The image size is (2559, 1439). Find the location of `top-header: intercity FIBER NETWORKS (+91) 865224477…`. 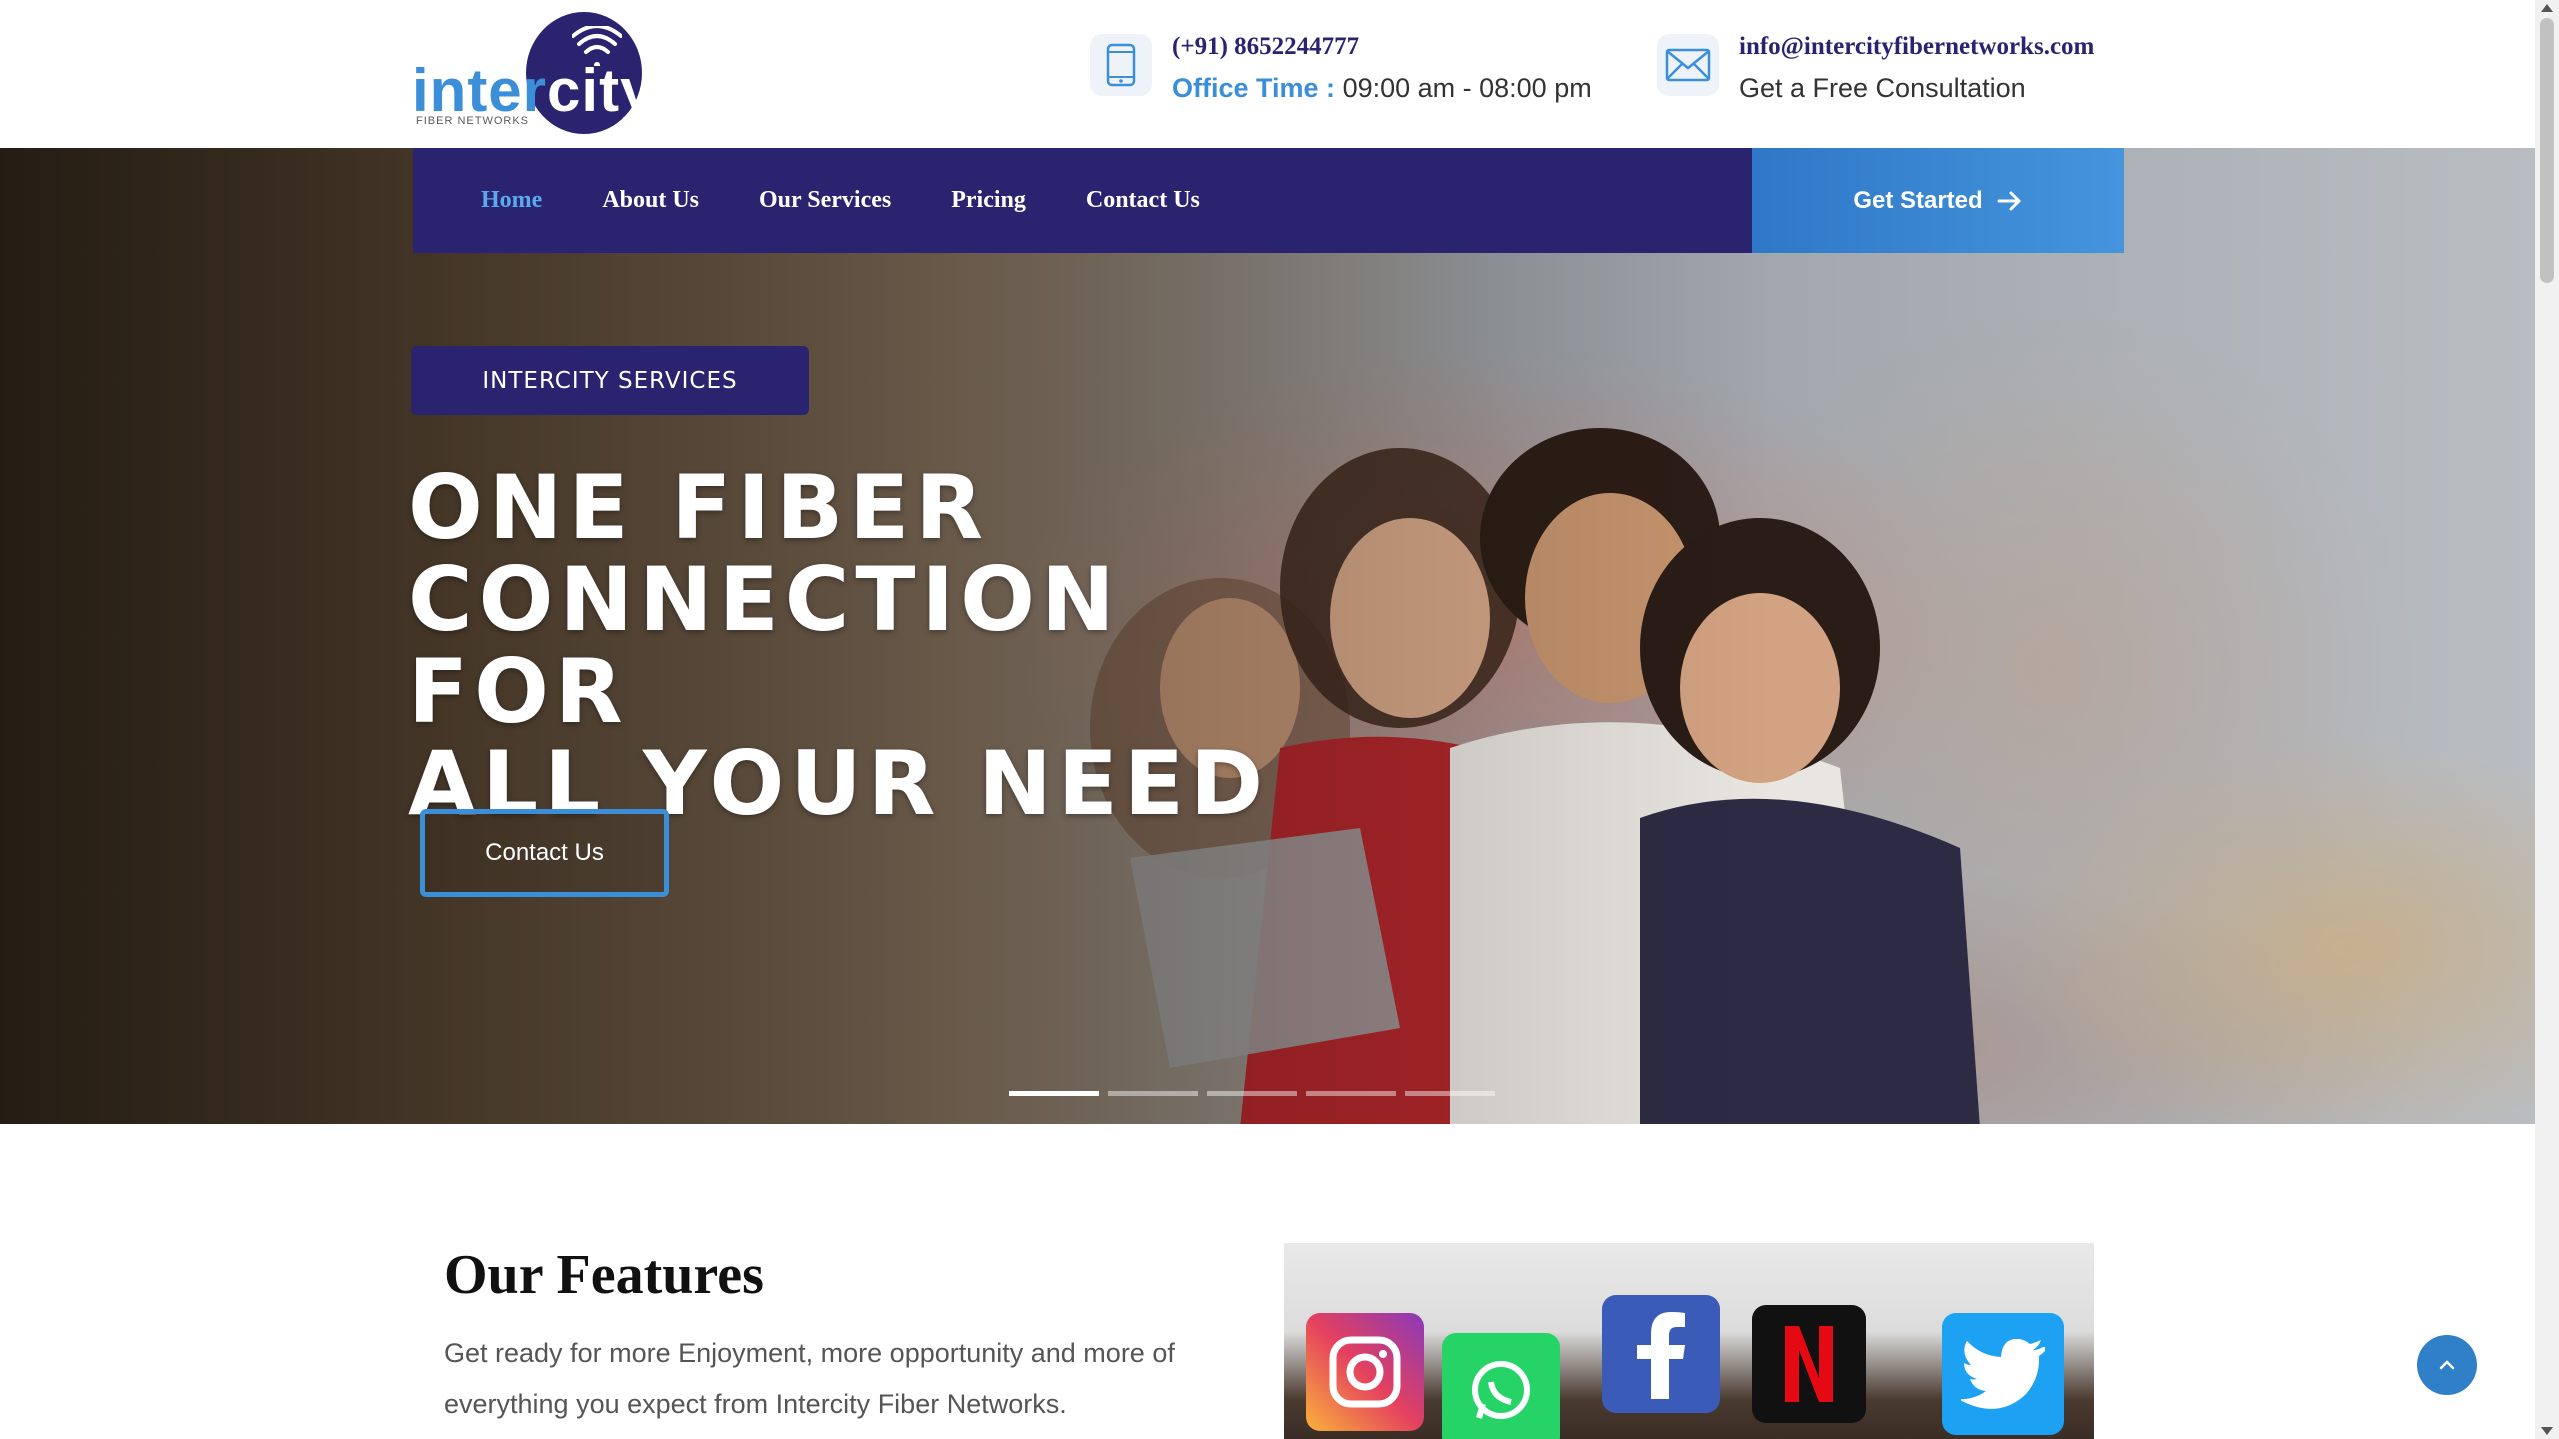

top-header: intercity FIBER NETWORKS (+91) 865224477… is located at coordinates (1267, 74).